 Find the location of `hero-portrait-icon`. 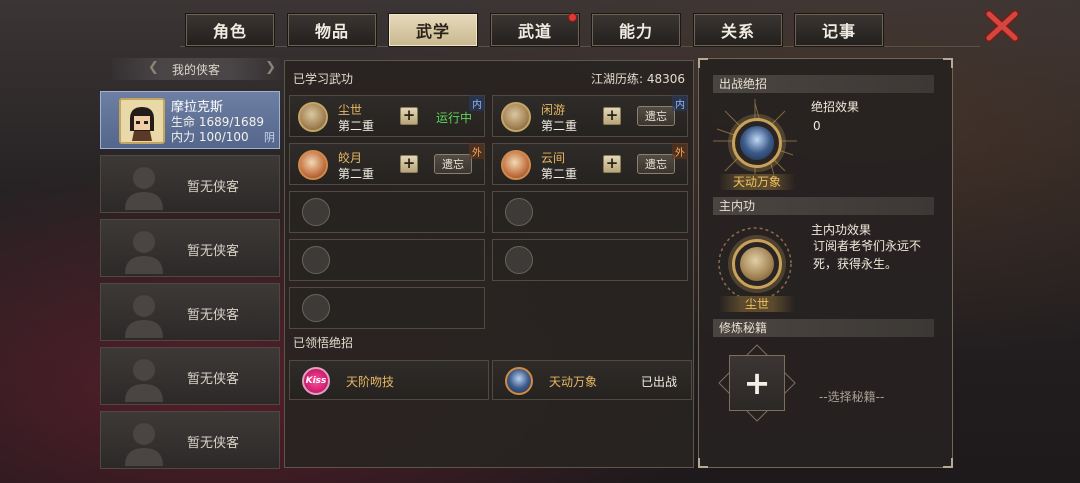

hero-portrait-icon is located at coordinates (142, 121).